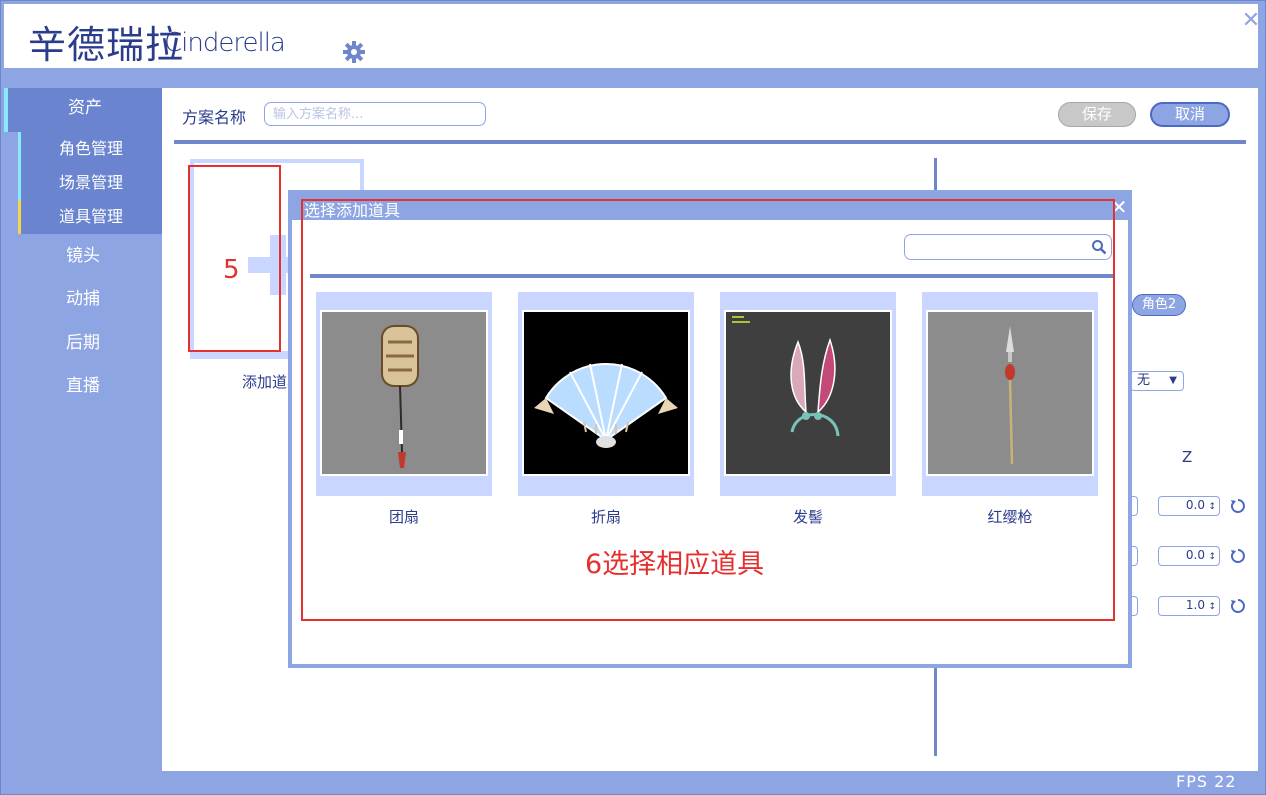 The height and width of the screenshot is (795, 1266). I want to click on binding-select-value: 无, so click(1144, 380).